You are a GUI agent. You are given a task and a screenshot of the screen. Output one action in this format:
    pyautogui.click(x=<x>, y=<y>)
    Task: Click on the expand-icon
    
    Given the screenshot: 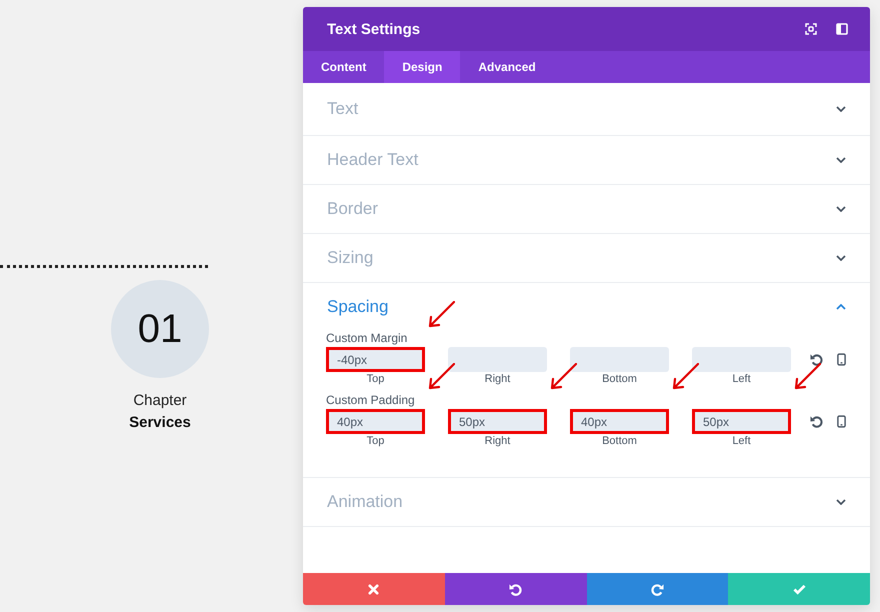 What is the action you would take?
    pyautogui.click(x=811, y=29)
    